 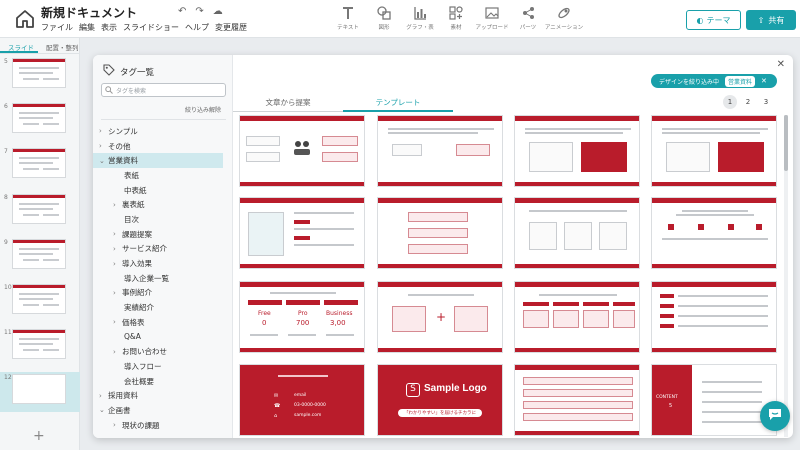 What do you see at coordinates (775, 416) in the screenshot?
I see `chat-support-button` at bounding box center [775, 416].